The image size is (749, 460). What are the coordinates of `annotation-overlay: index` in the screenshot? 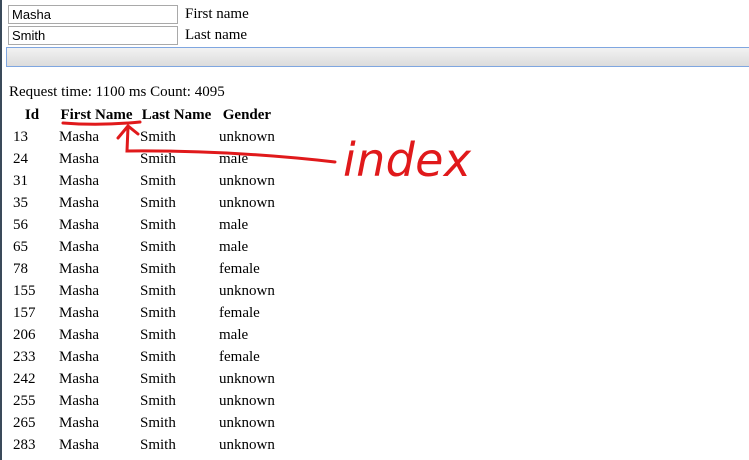 It's located at (266, 153).